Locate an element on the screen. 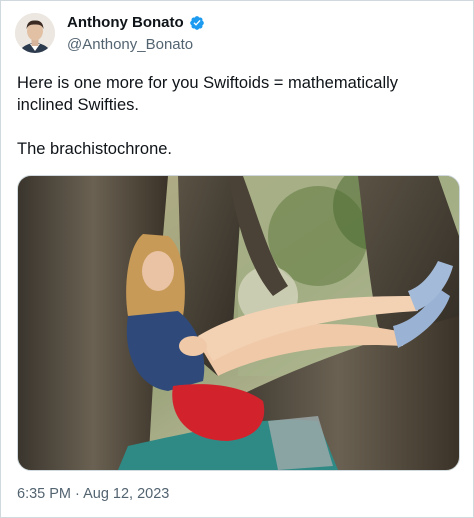 This screenshot has height=518, width=474. verified-badge-icon is located at coordinates (197, 23).